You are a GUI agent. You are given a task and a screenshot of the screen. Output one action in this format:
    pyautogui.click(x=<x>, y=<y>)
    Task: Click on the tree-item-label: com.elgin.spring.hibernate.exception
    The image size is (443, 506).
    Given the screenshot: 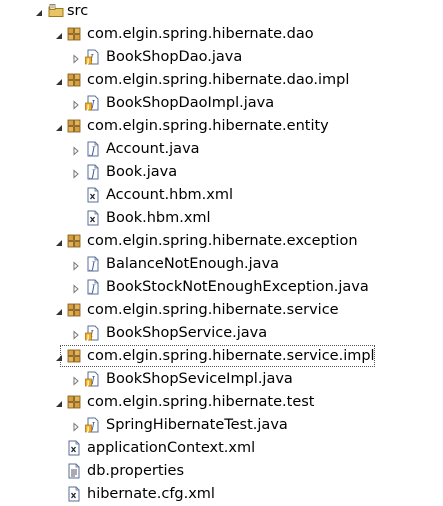 What is the action you would take?
    pyautogui.click(x=222, y=241)
    